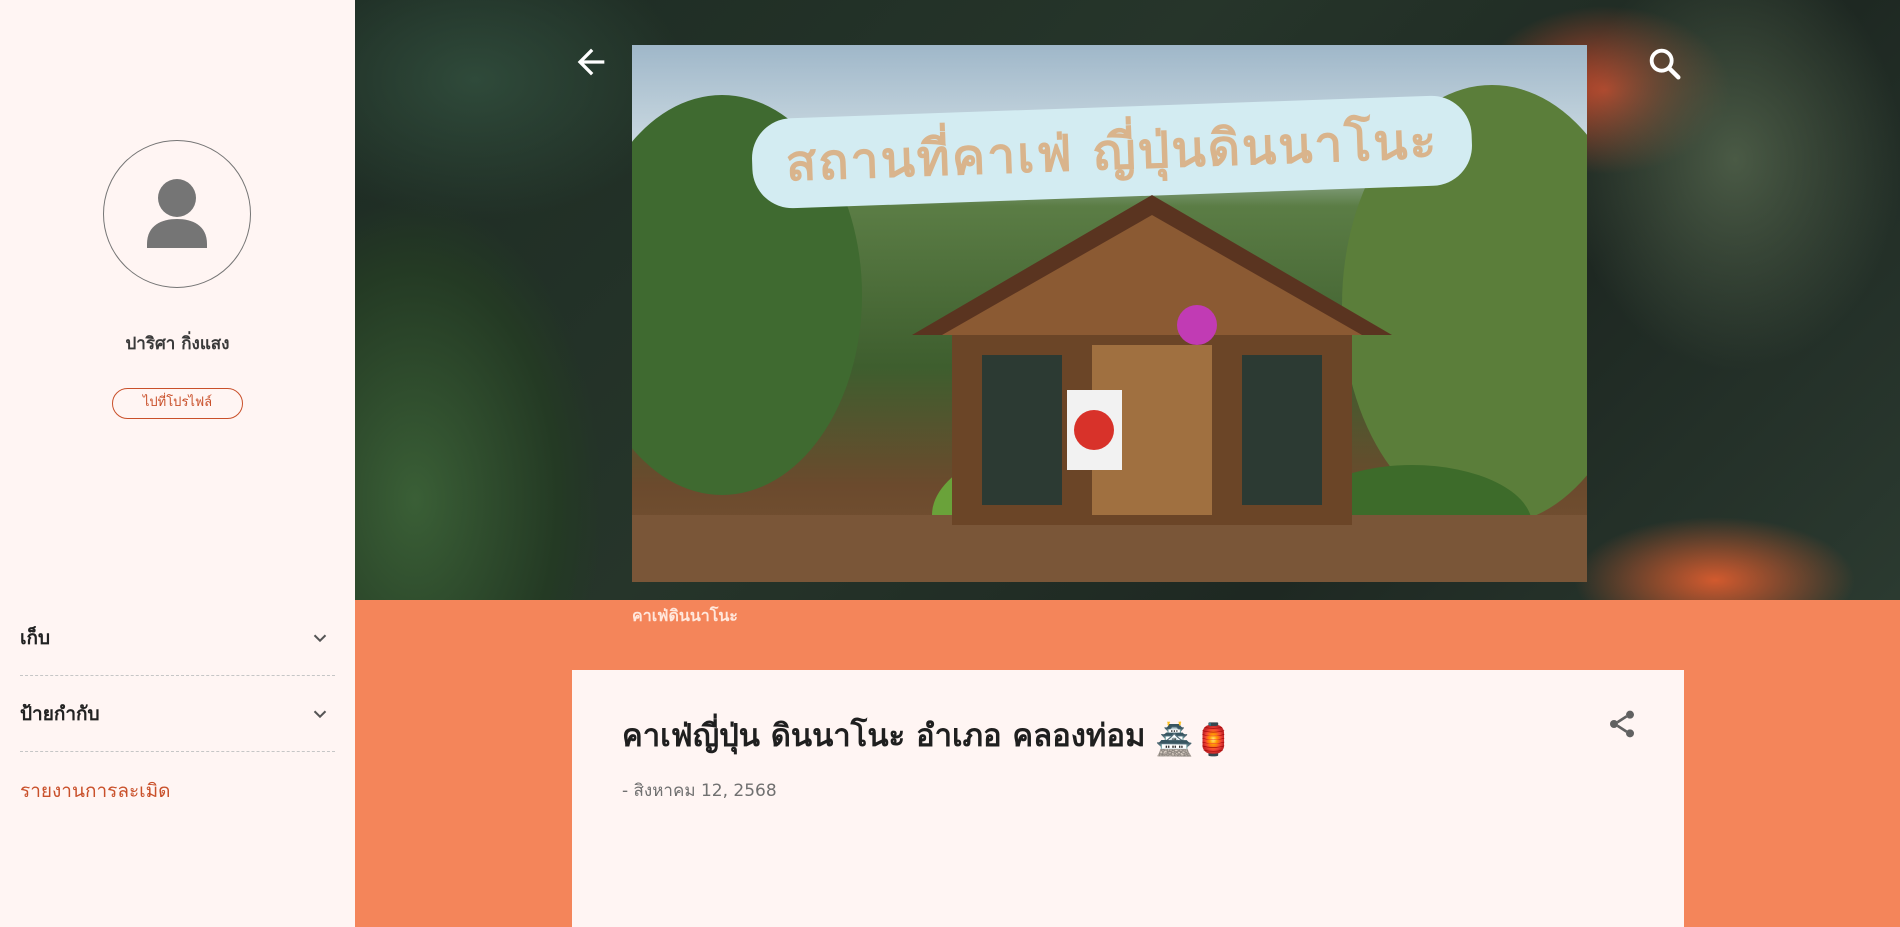 This screenshot has width=1900, height=927. I want to click on post-title-emojis: 🏯🏮, so click(1194, 740).